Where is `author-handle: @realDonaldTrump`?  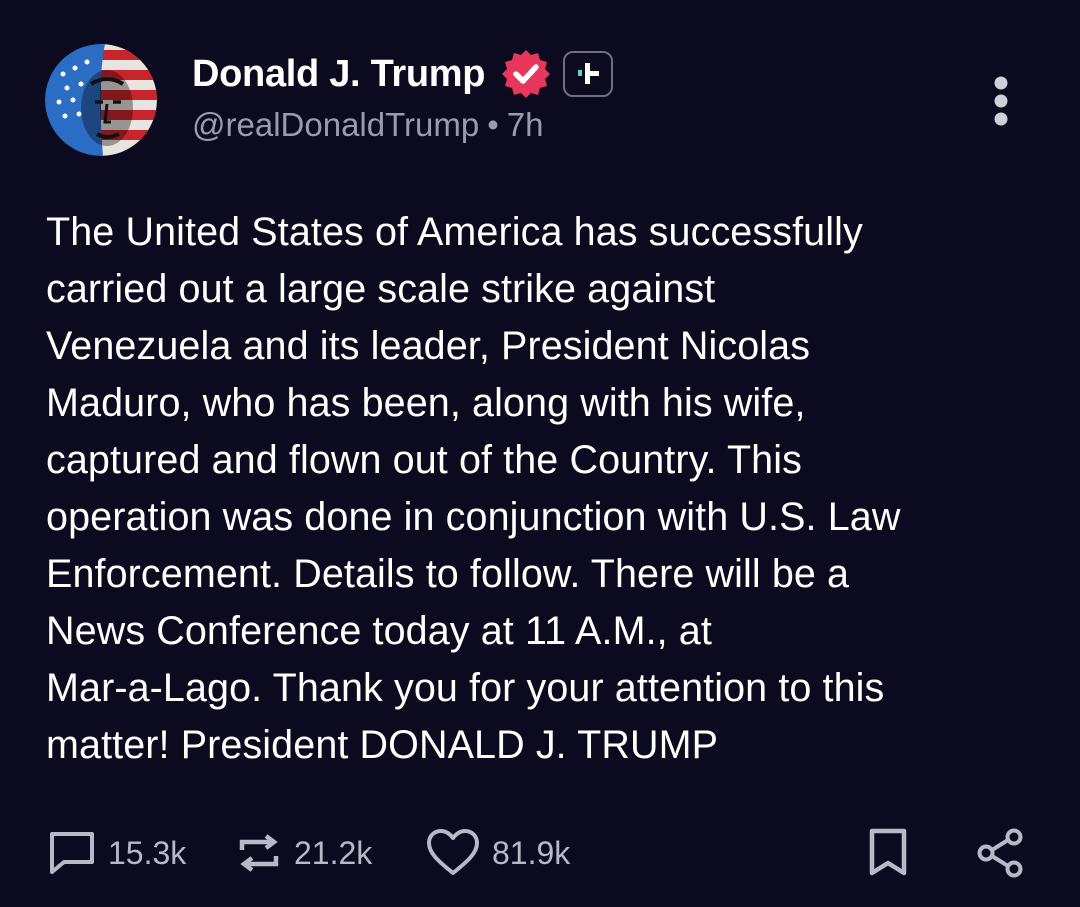 author-handle: @realDonaldTrump is located at coordinates (335, 124).